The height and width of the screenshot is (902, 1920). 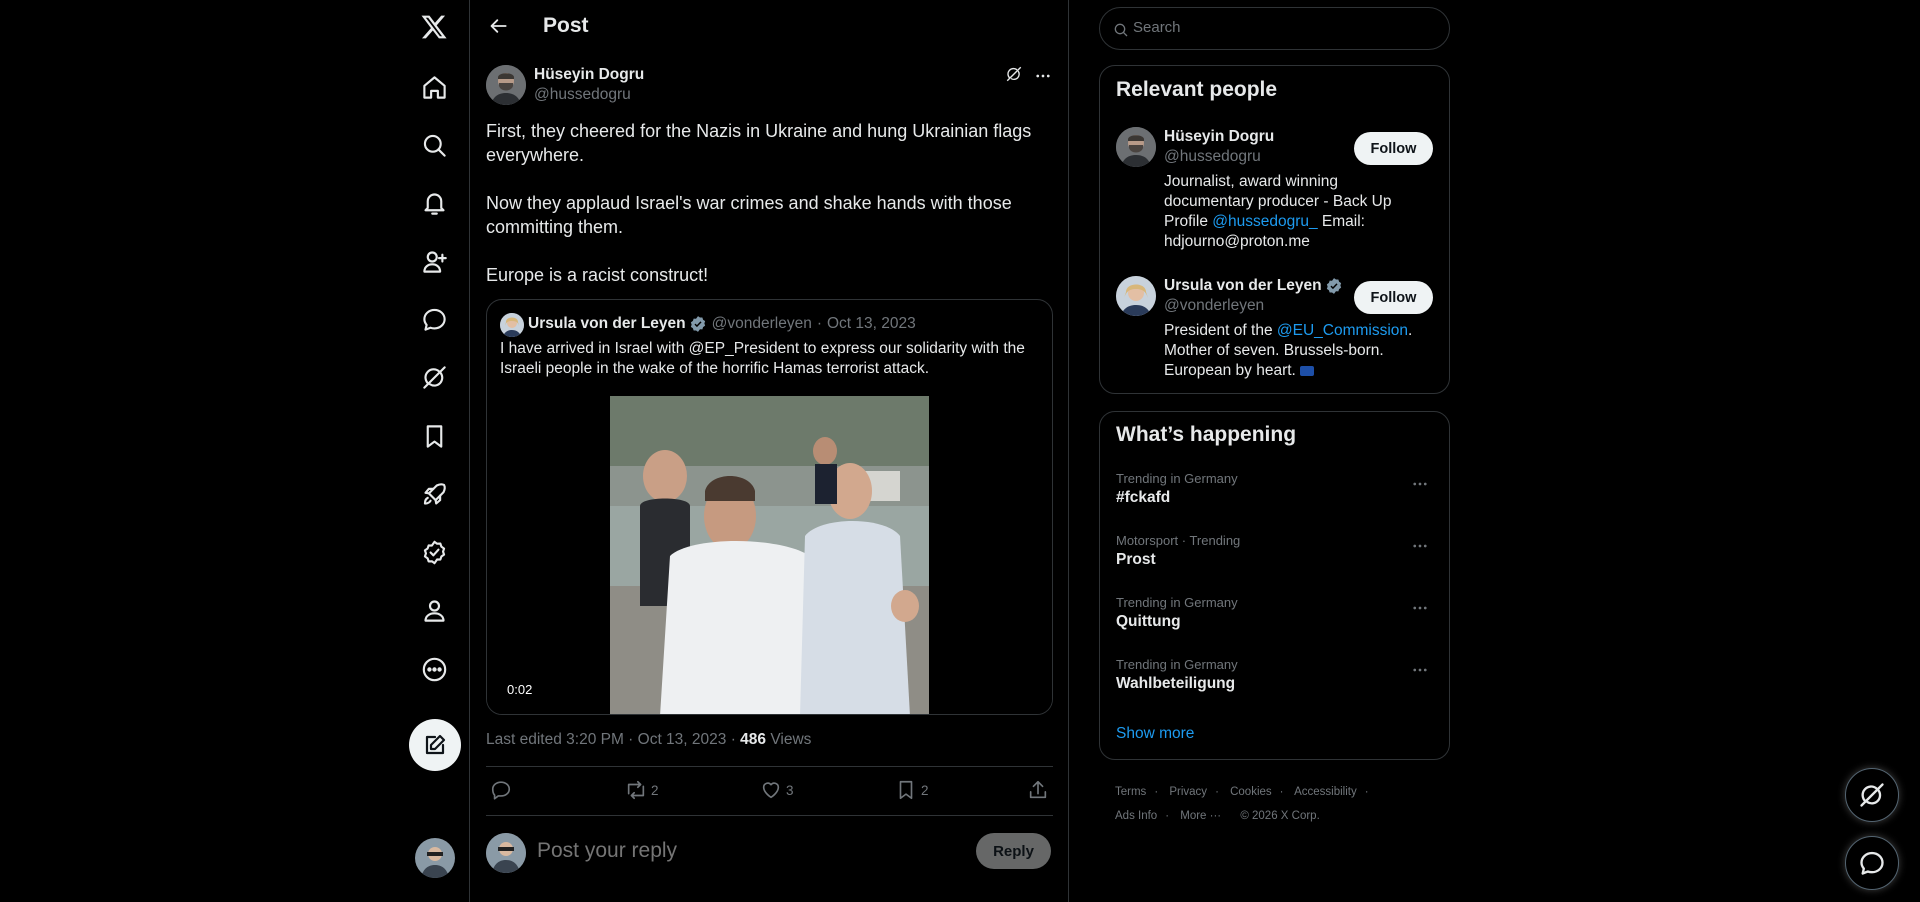 I want to click on reply-action, so click(x=503, y=790).